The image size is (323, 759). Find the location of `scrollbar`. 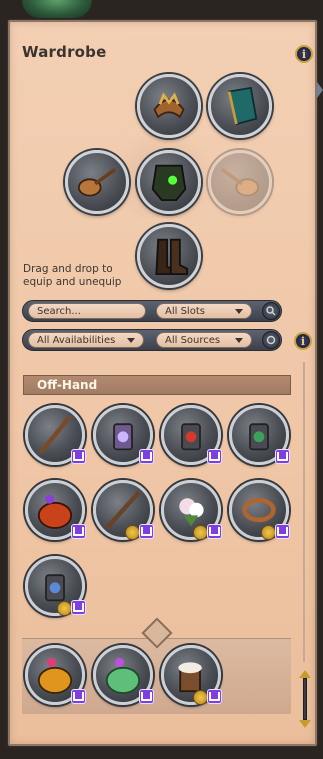

scrollbar is located at coordinates (305, 699).